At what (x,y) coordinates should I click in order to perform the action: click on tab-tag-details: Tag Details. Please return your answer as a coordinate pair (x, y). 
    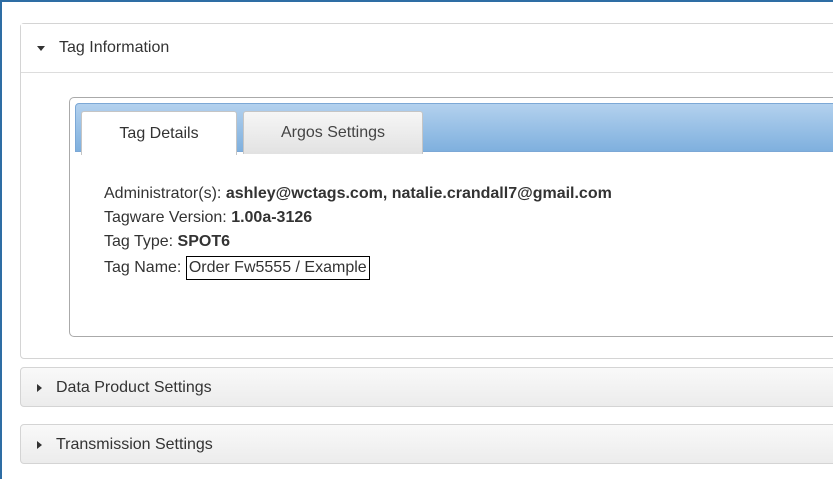
    Looking at the image, I should click on (159, 133).